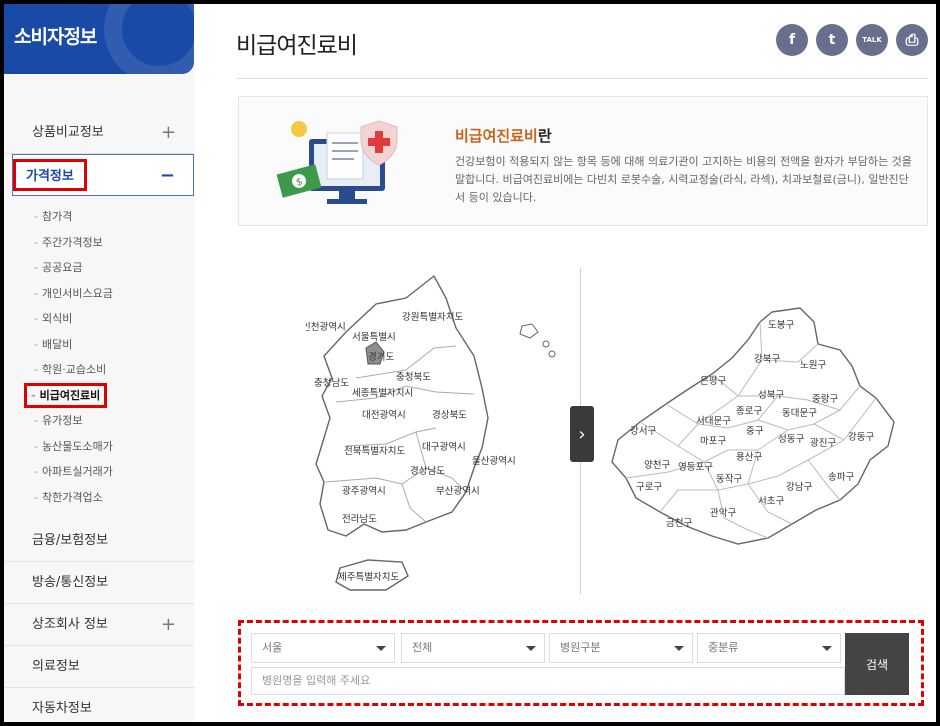 The width and height of the screenshot is (940, 726). Describe the element at coordinates (382, 393) in the screenshot. I see `region-label: 세종특별자치시` at that location.